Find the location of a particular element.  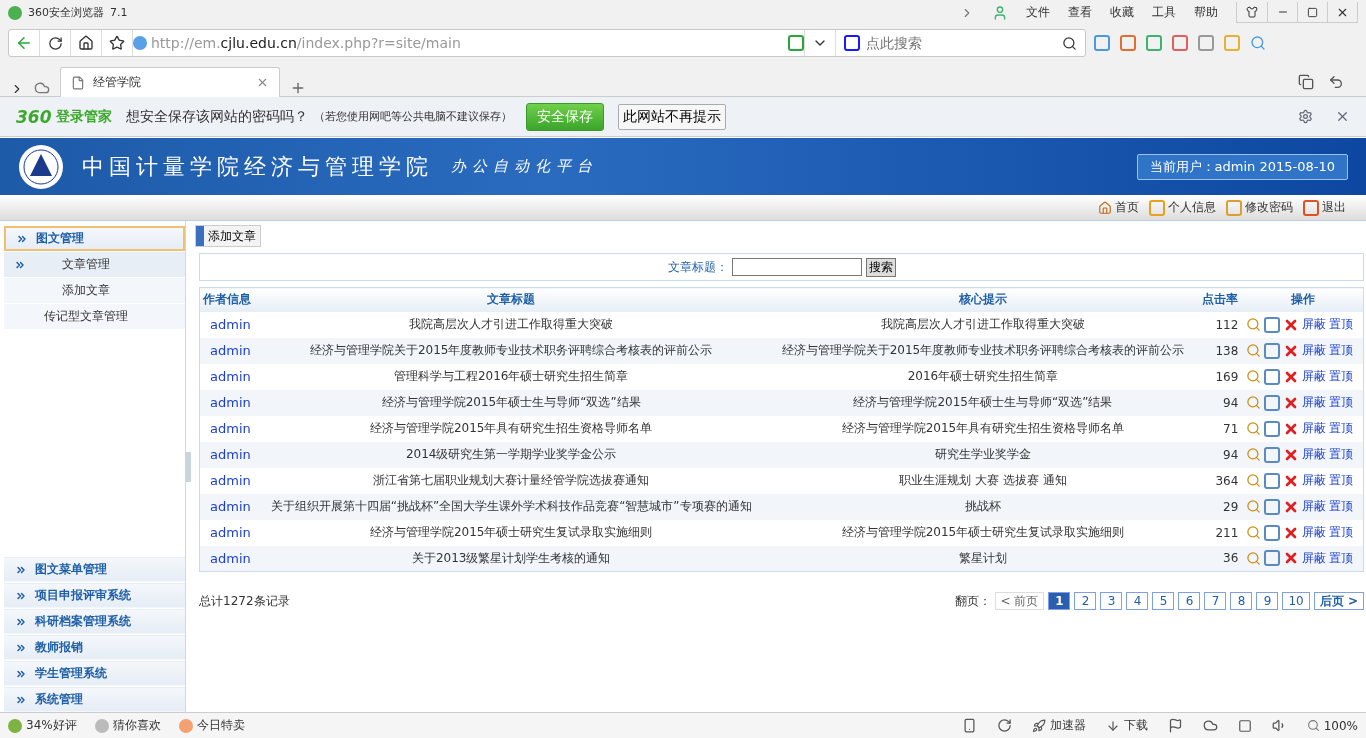

download-item: 下载 is located at coordinates (1135, 725).